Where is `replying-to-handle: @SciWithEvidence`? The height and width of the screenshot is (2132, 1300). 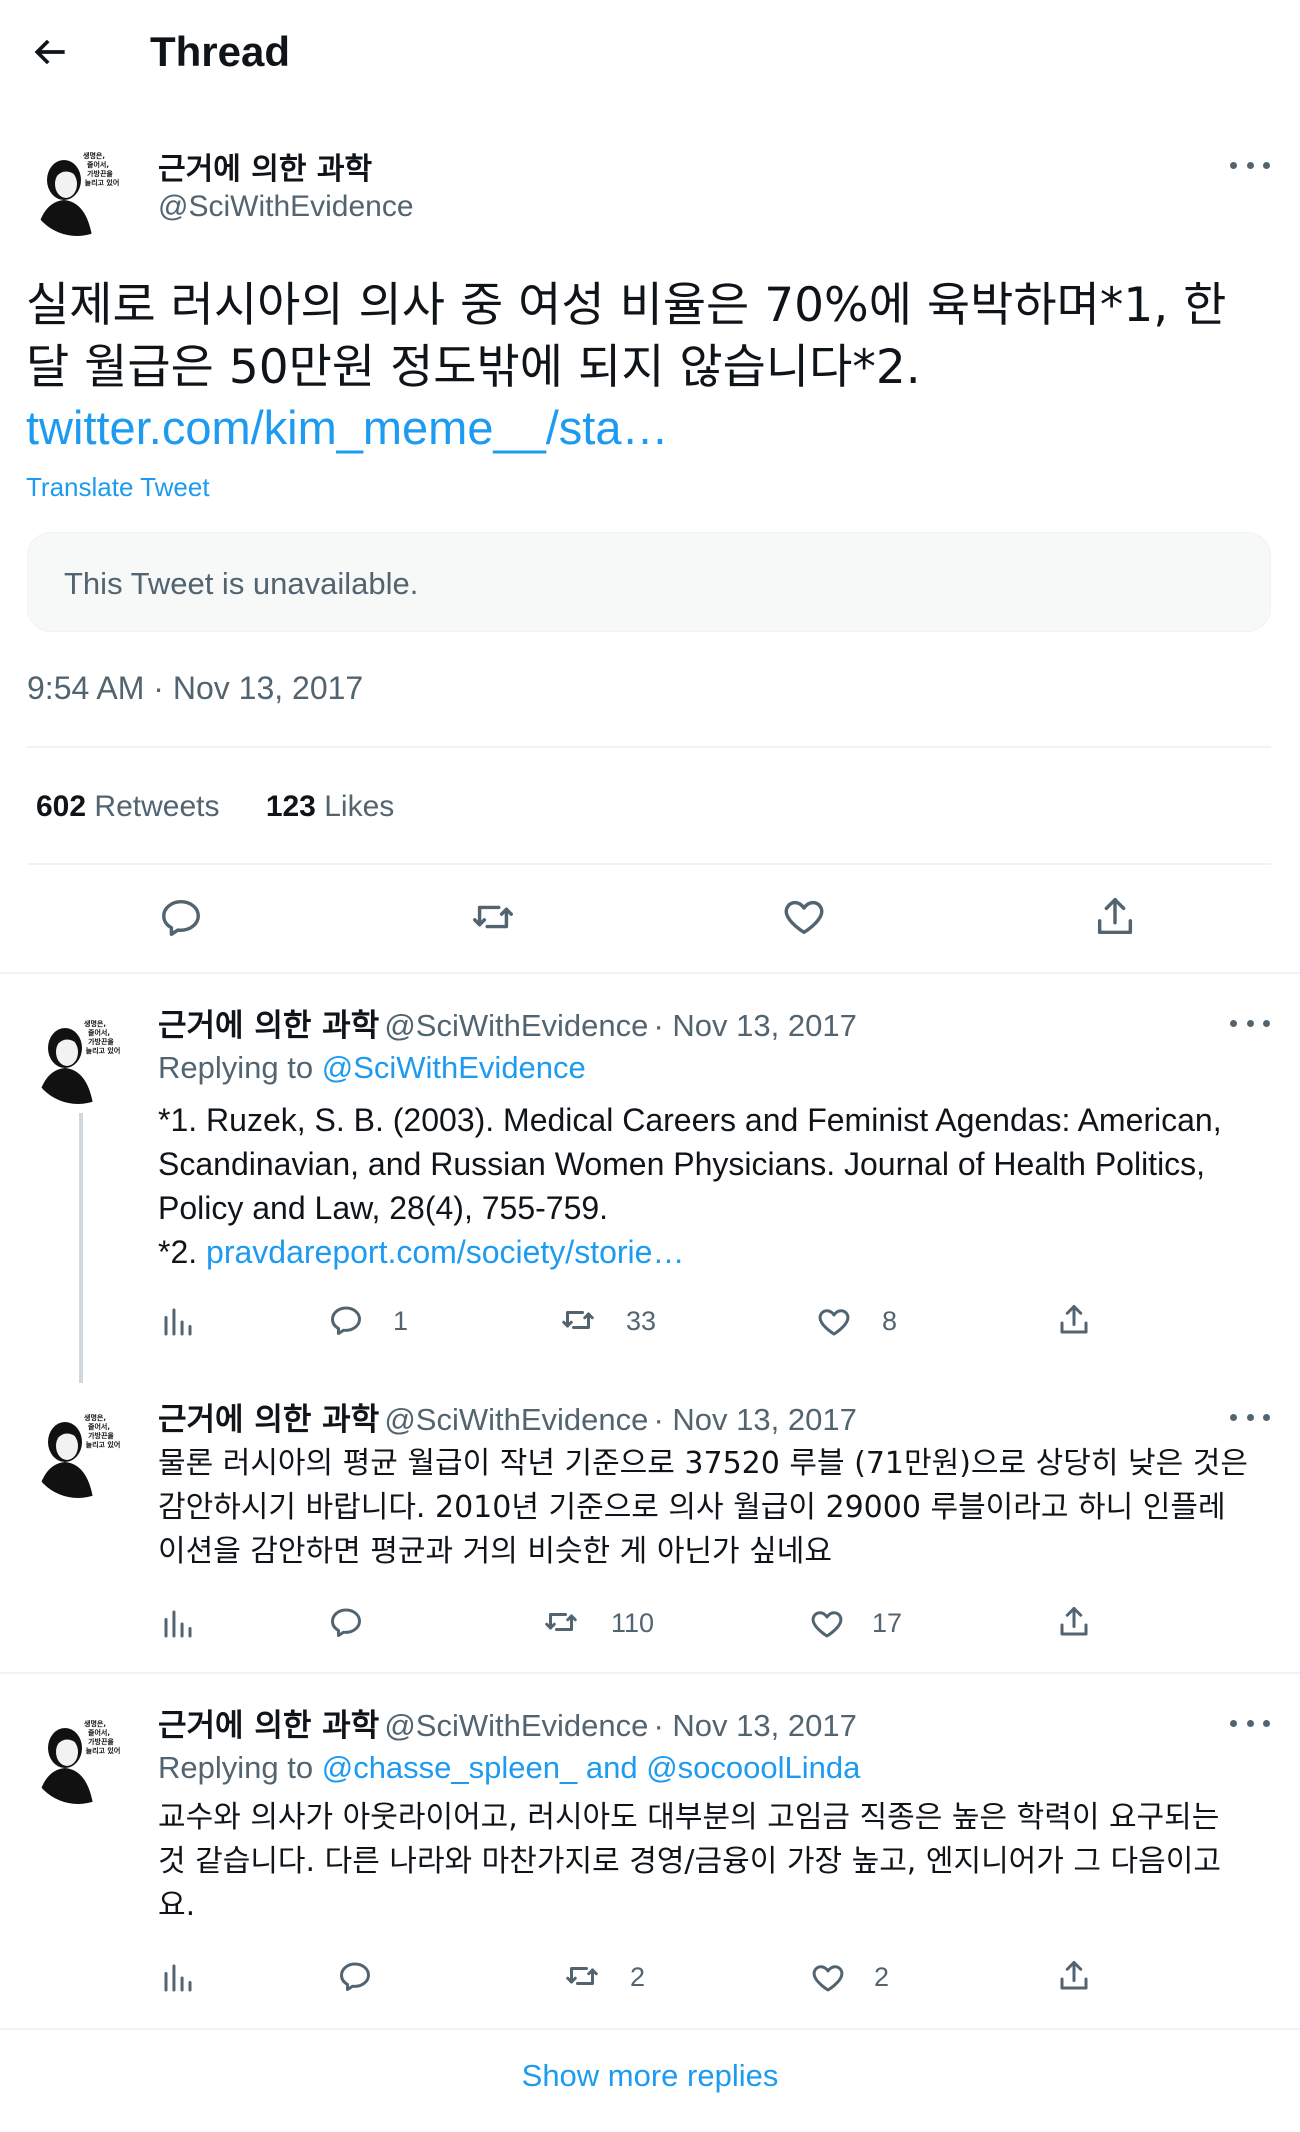
replying-to-handle: @SciWithEvidence is located at coordinates (454, 1067).